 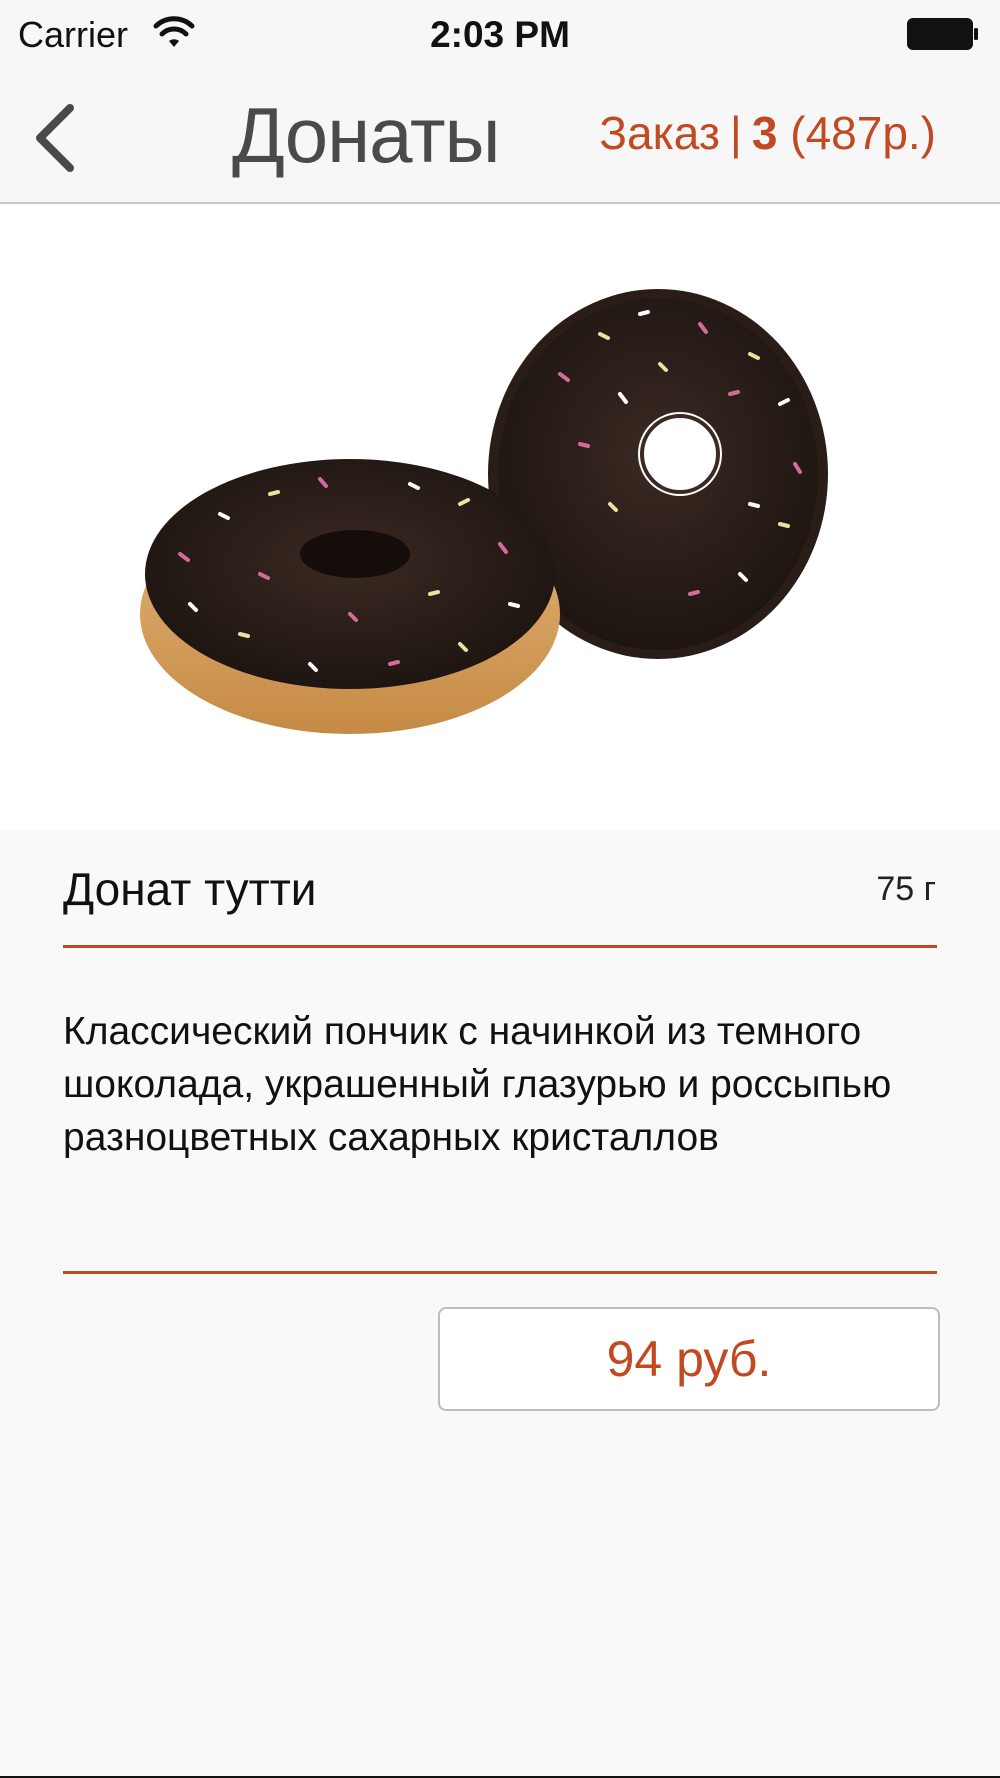 I want to click on order-count: 3, so click(x=764, y=133).